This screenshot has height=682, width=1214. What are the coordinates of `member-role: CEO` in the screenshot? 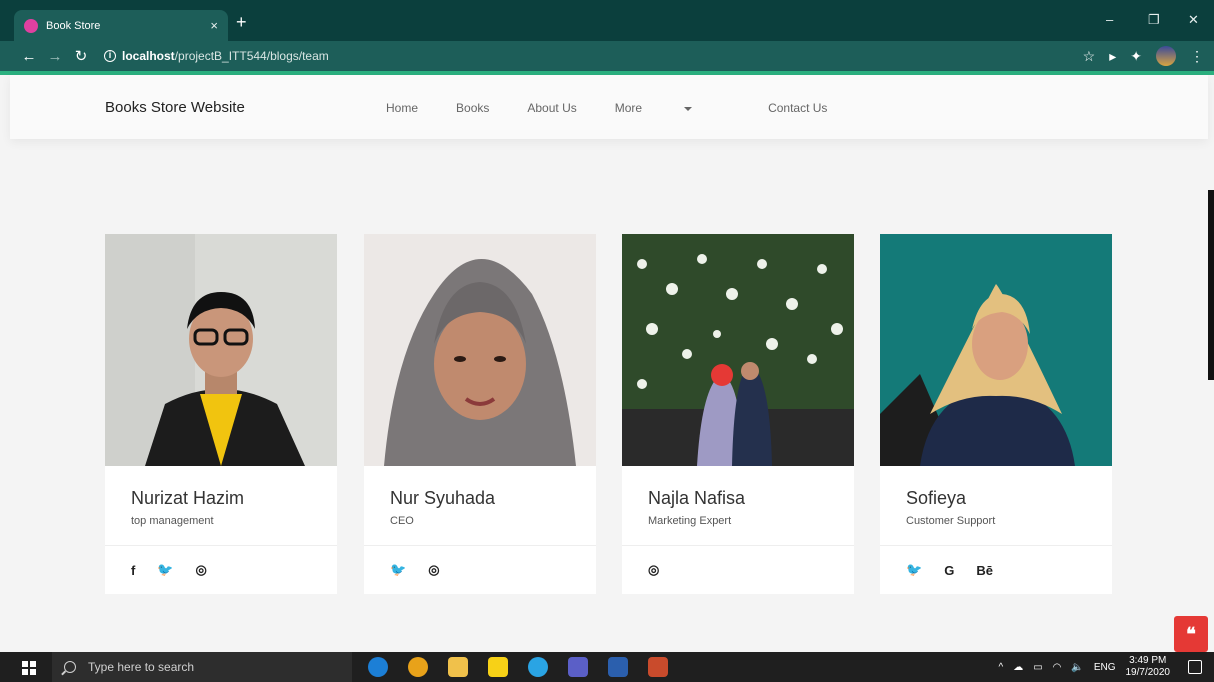 It's located at (402, 521).